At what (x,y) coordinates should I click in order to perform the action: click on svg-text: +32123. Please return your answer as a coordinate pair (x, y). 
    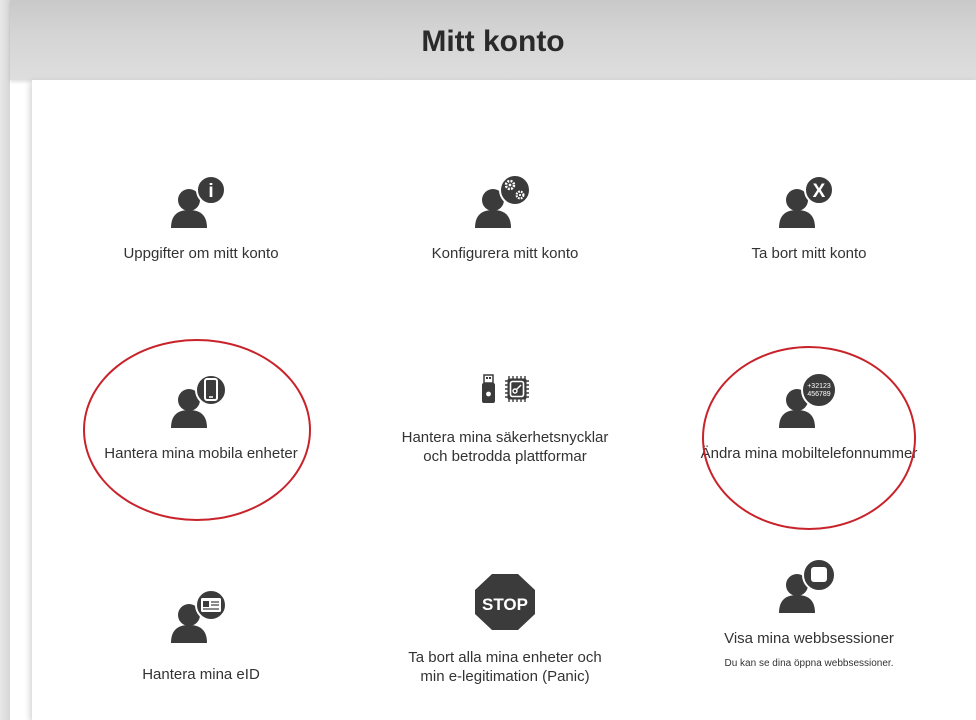
    Looking at the image, I should click on (819, 386).